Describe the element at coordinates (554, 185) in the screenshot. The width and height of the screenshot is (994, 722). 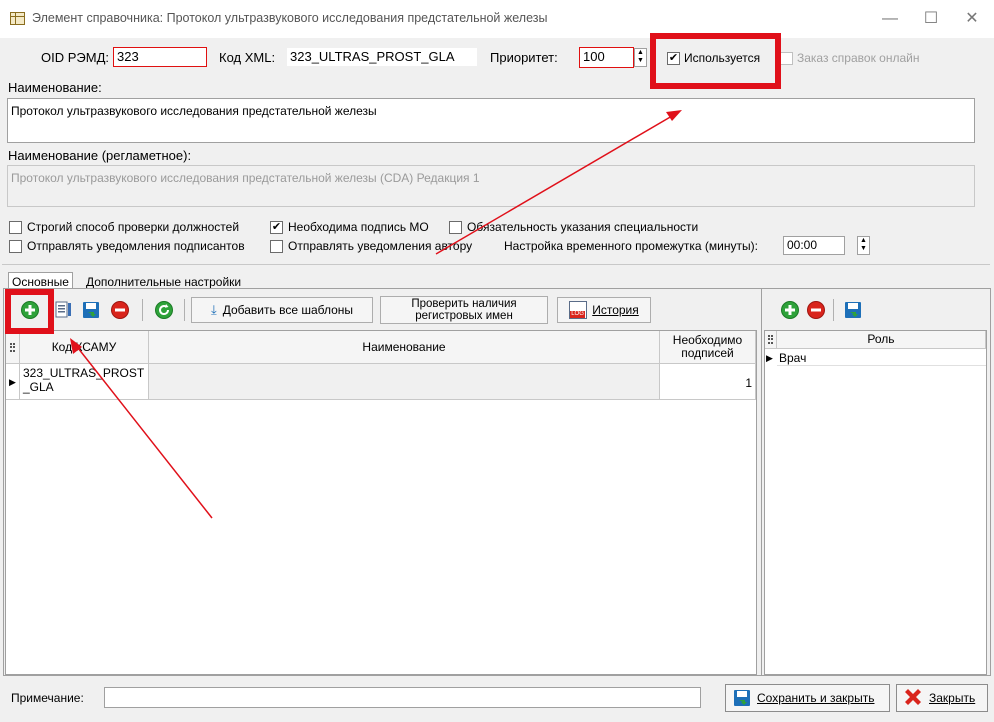
I see `arrow-line-to-used` at that location.